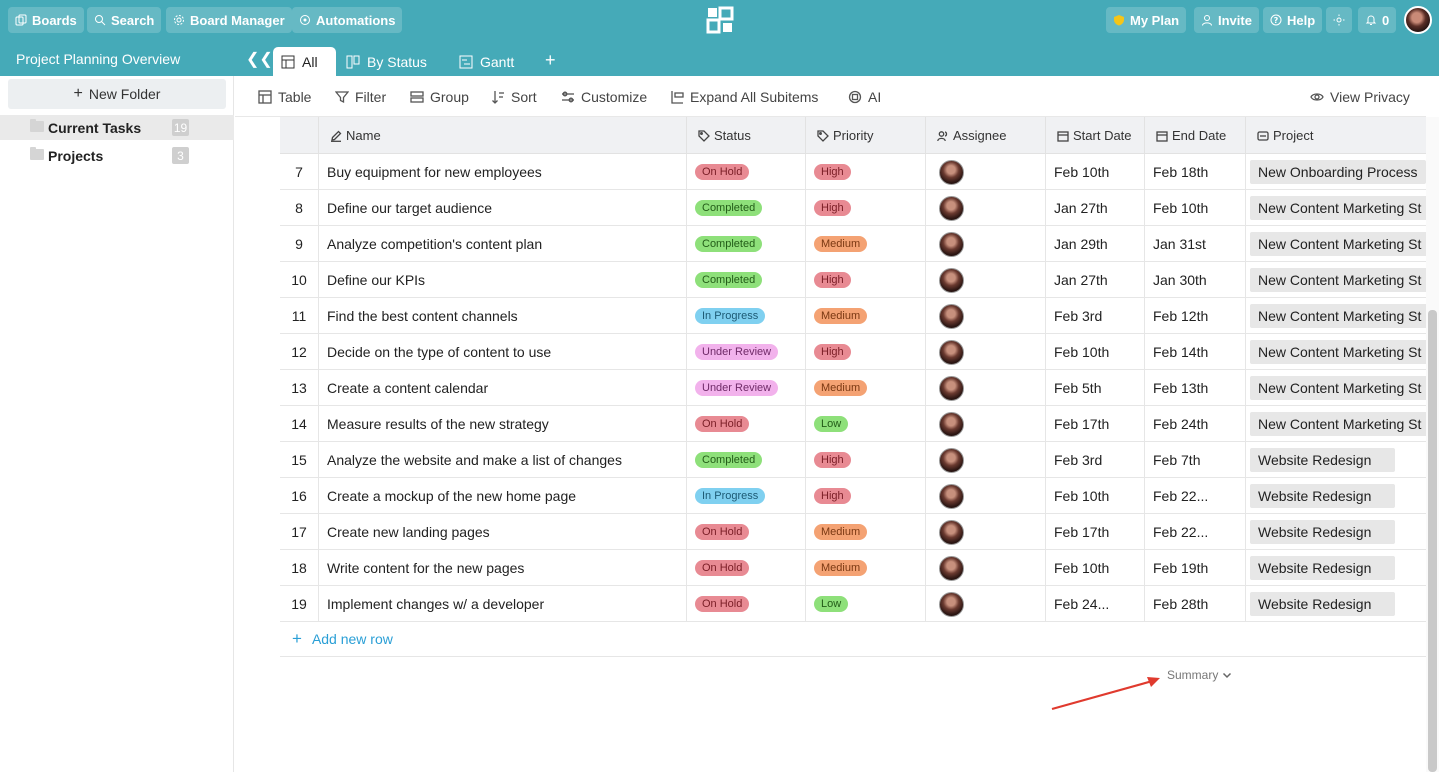 The image size is (1439, 772). Describe the element at coordinates (502, 496) in the screenshot. I see `task-name-cell: Create a mockup of the new home page` at that location.